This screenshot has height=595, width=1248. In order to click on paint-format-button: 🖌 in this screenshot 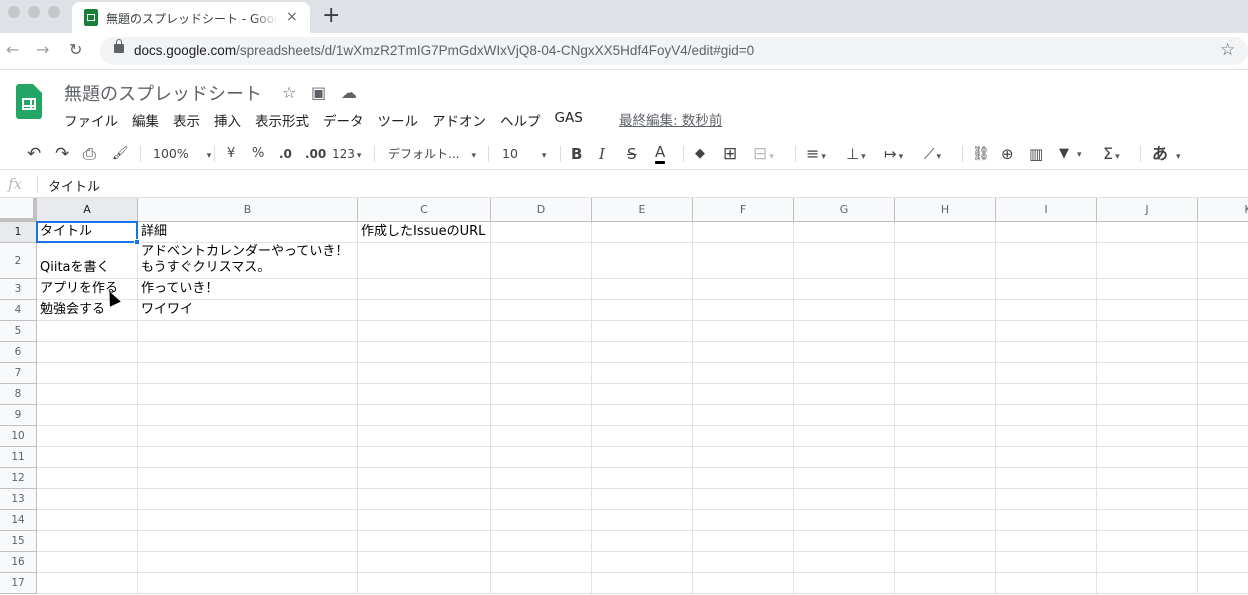, I will do `click(120, 154)`.